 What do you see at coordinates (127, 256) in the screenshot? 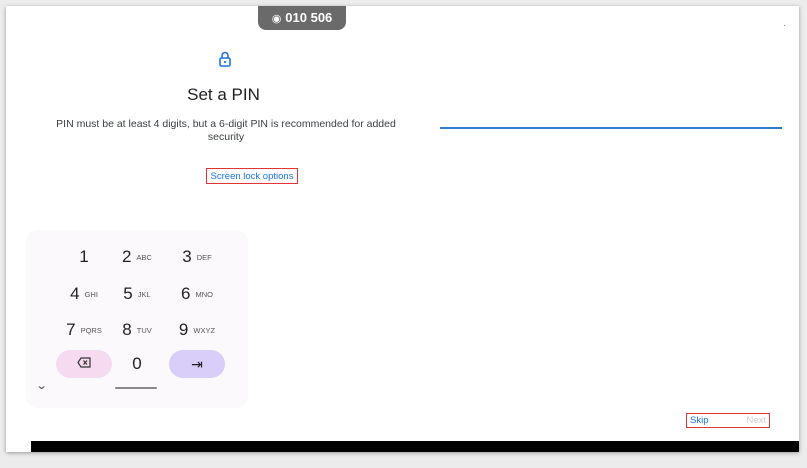
I see `key-digit: 2` at bounding box center [127, 256].